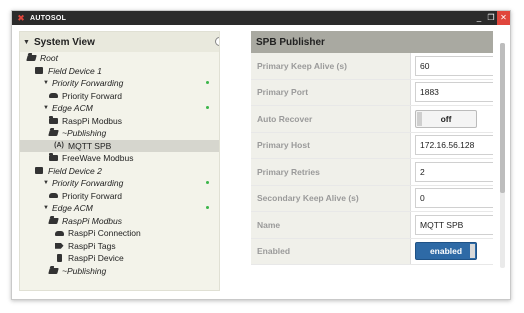 The width and height of the screenshot is (524, 313). What do you see at coordinates (59, 245) in the screenshot?
I see `tag-icon` at bounding box center [59, 245].